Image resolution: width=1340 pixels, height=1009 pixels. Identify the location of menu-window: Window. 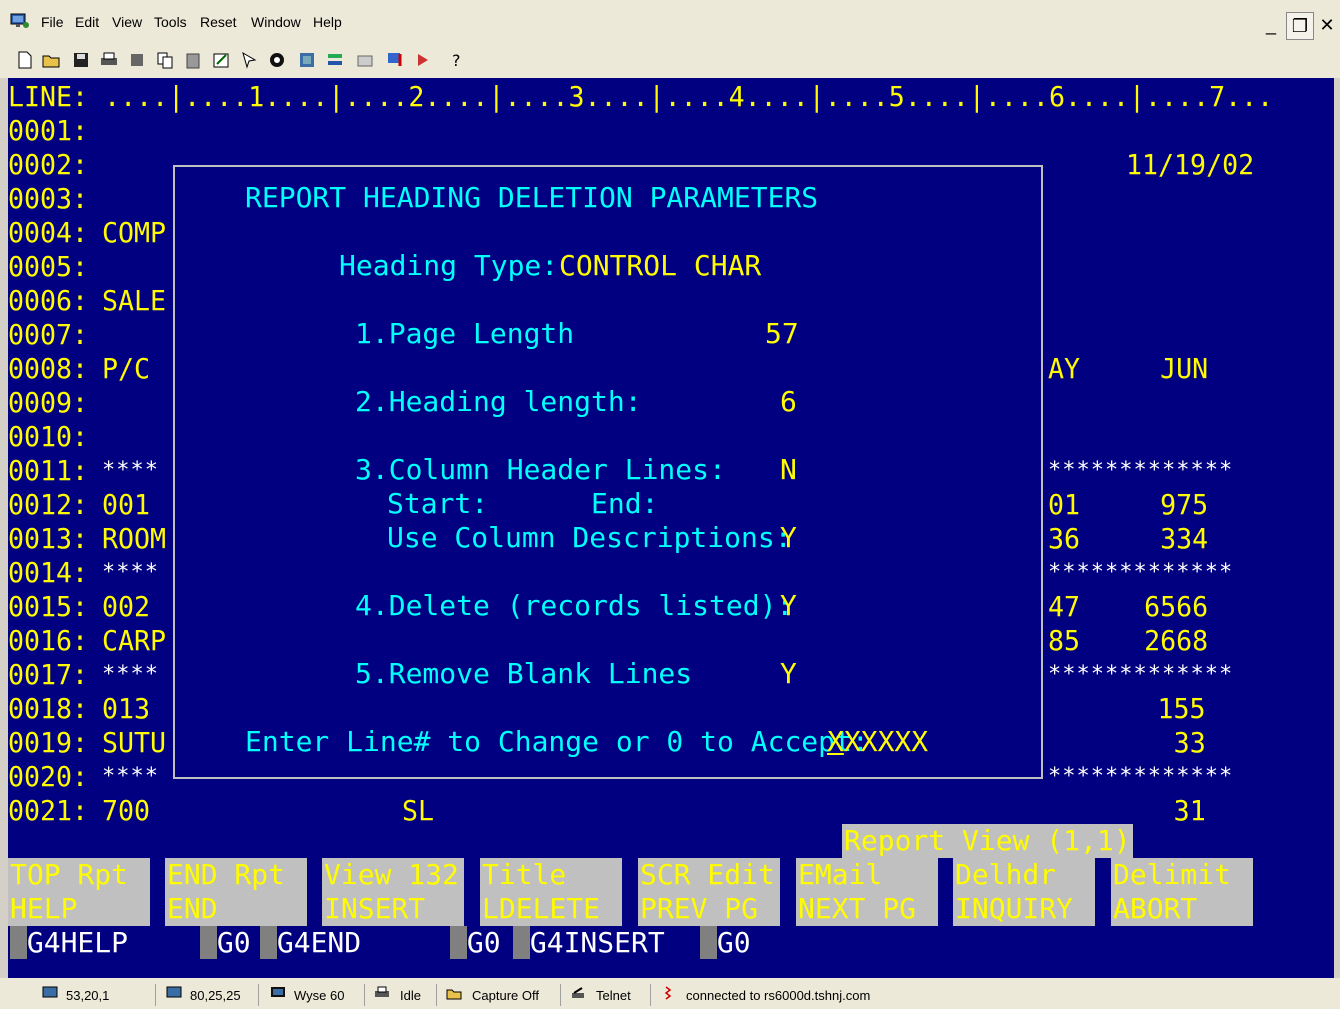
(276, 22).